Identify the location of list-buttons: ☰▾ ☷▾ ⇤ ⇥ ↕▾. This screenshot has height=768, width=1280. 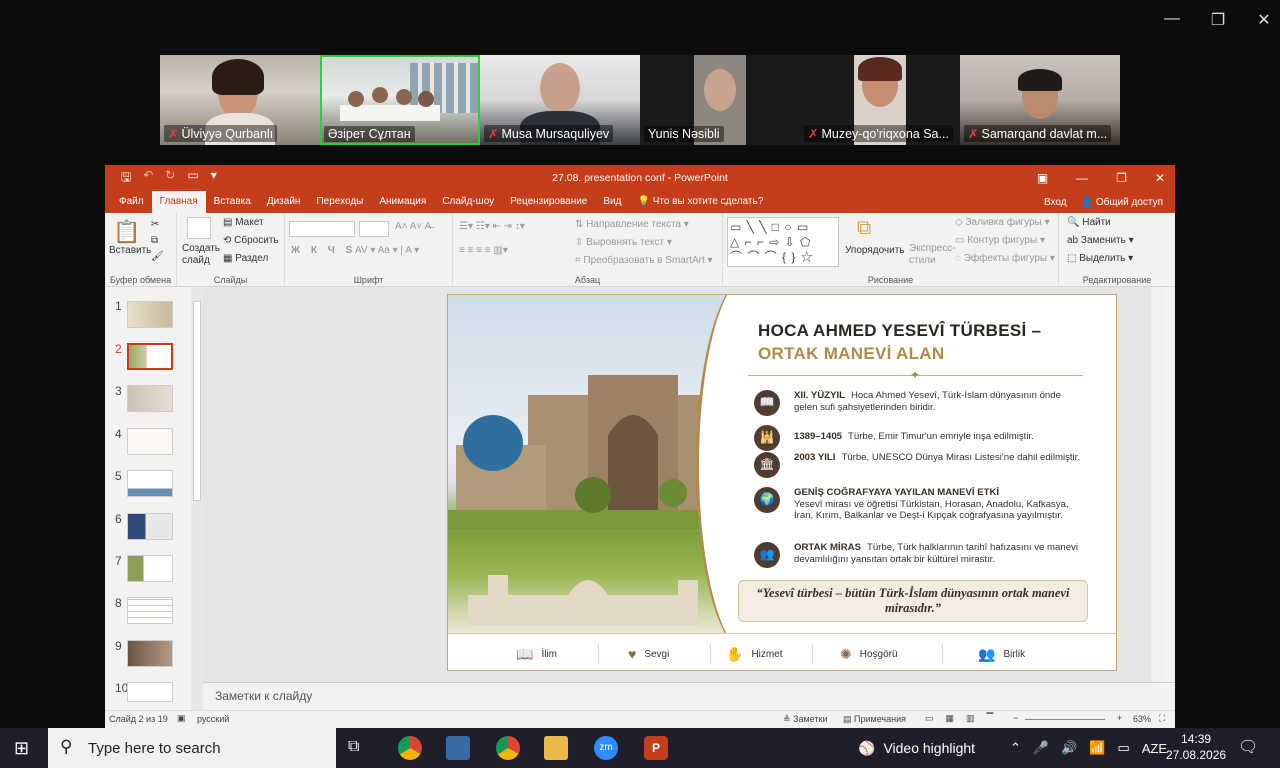
(492, 226).